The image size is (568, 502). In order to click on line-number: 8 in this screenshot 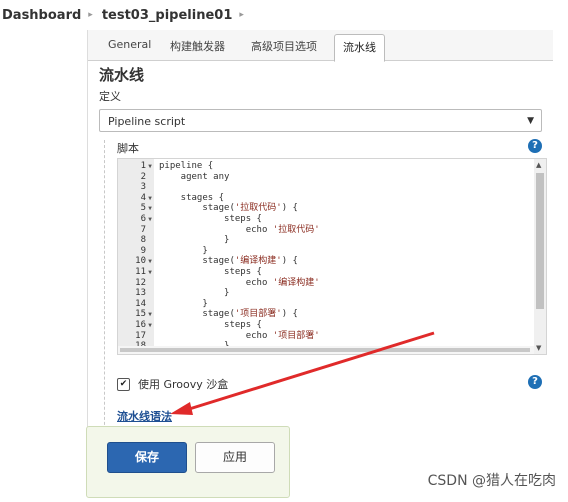, I will do `click(143, 240)`.